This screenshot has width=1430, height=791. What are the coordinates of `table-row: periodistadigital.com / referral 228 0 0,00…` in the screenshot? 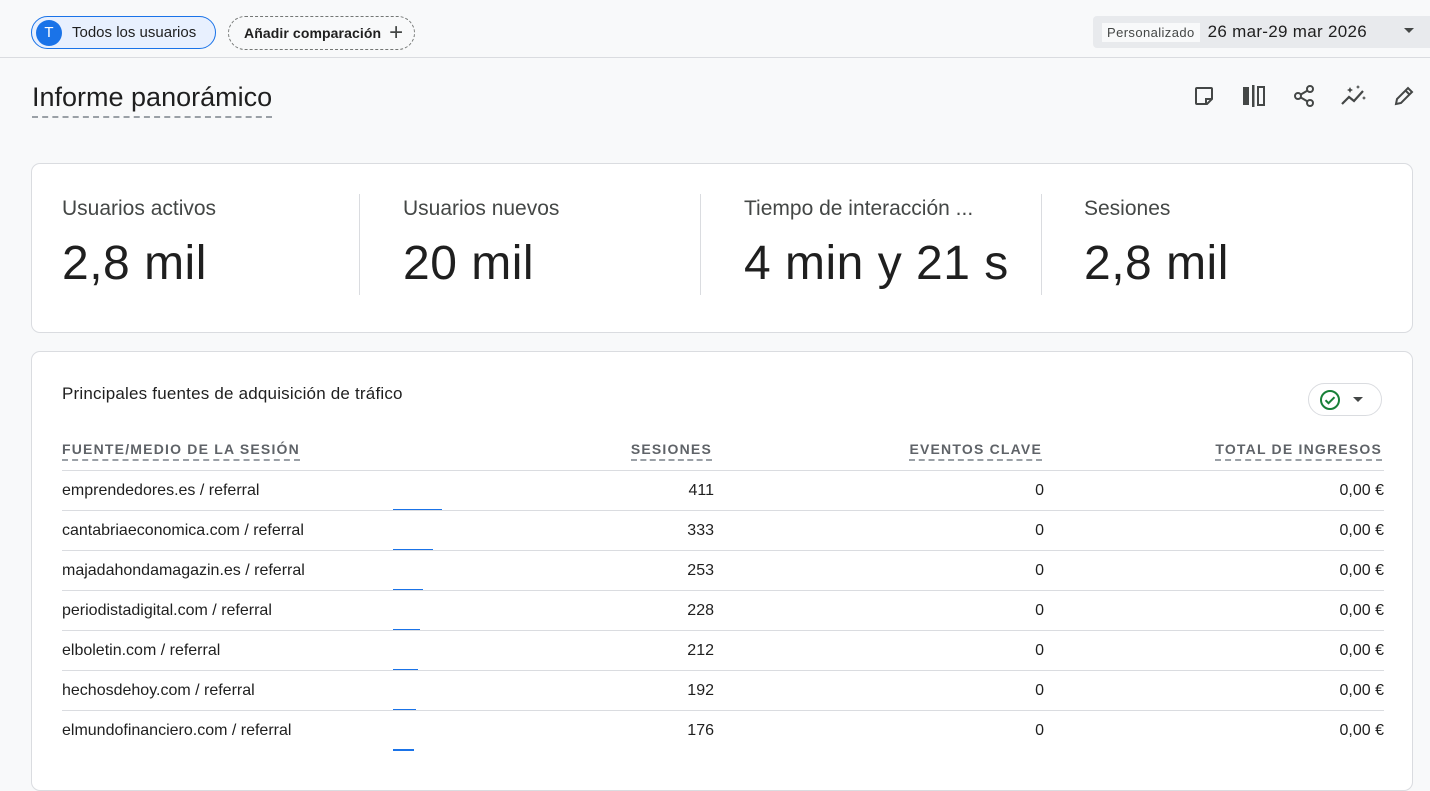 It's located at (723, 610).